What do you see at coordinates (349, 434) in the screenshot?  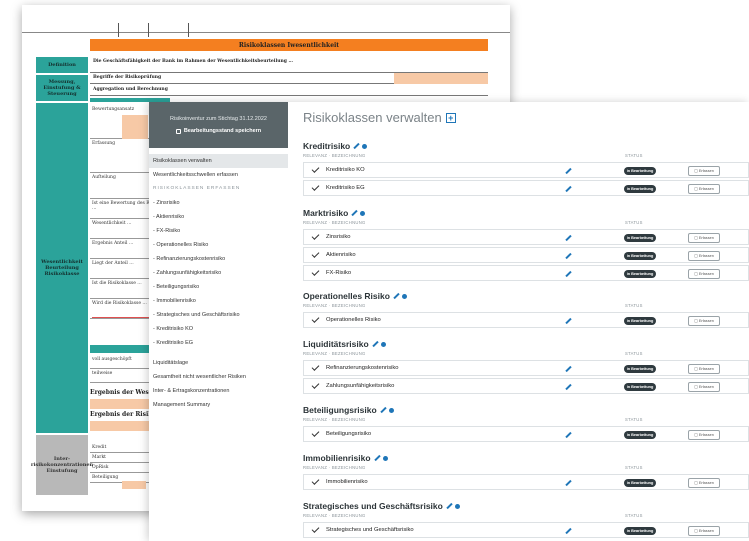 I see `risk-name: Beteiligungsrisiko` at bounding box center [349, 434].